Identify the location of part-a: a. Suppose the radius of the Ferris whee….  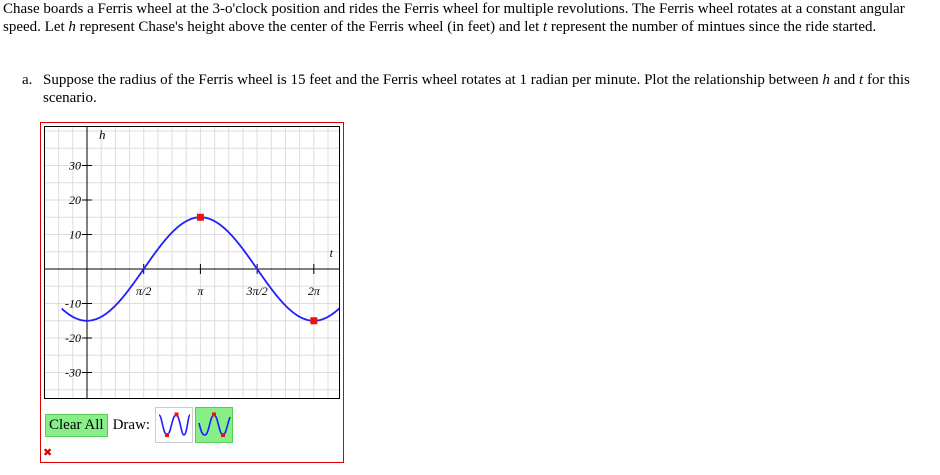
(474, 89).